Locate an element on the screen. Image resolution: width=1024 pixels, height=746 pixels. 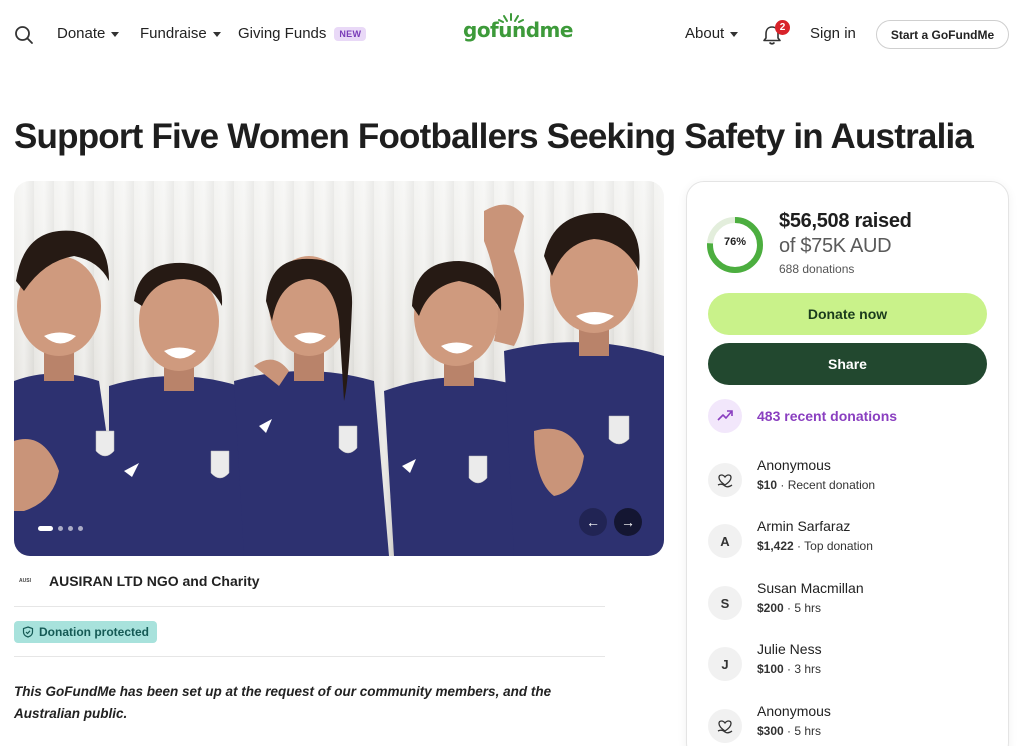
nav-about-menu: About is located at coordinates (712, 33).